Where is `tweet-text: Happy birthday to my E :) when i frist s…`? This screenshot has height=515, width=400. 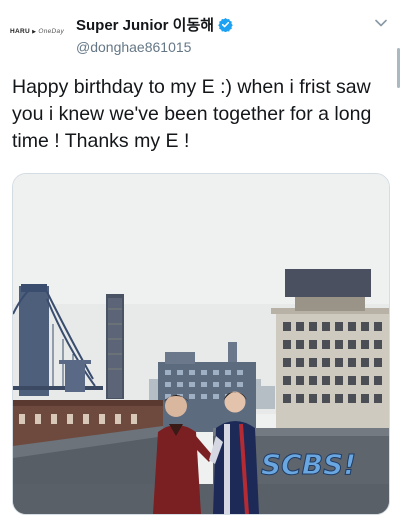 tweet-text: Happy birthday to my E :) when i frist s… is located at coordinates (192, 114).